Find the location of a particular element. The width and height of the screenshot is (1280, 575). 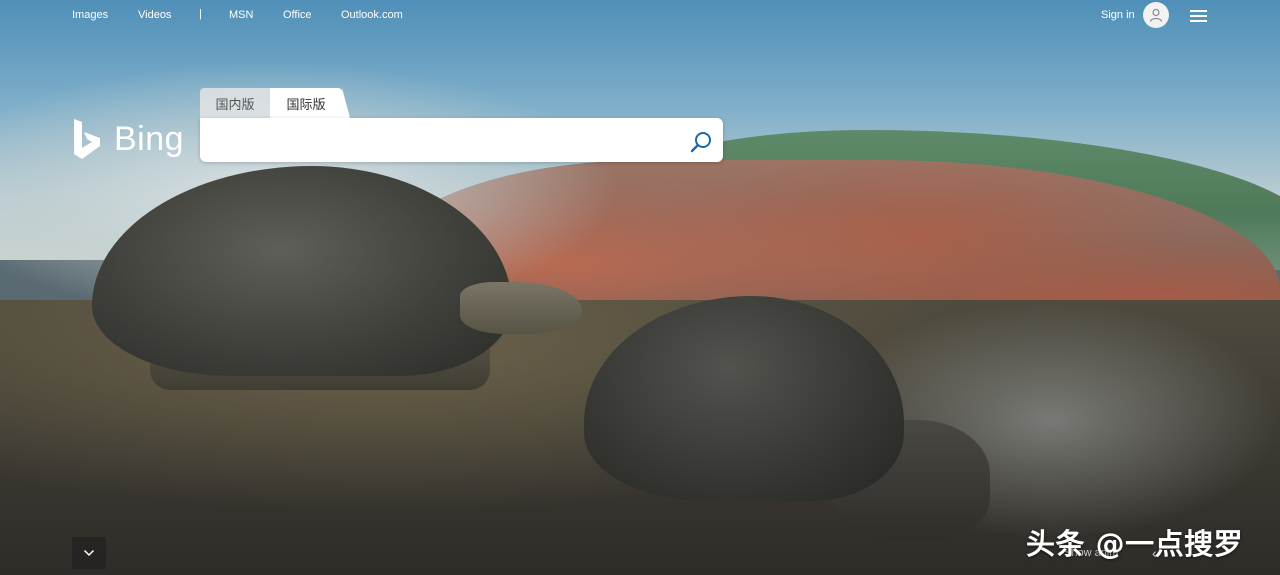

avatar is located at coordinates (1156, 15).